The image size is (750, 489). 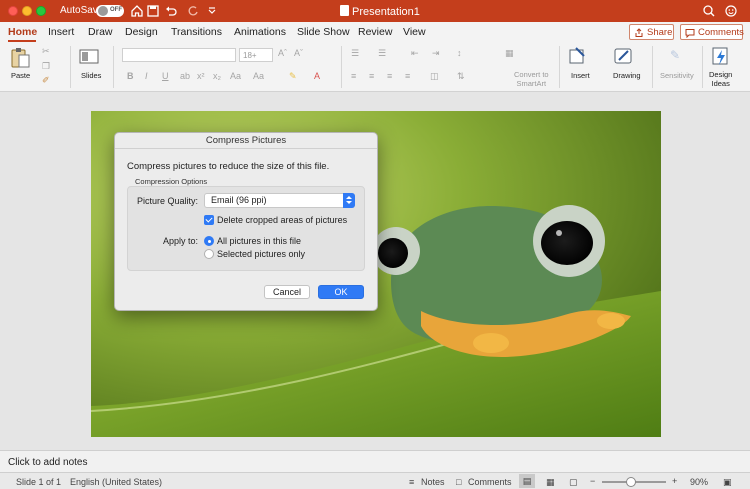 I want to click on minimize-window-button, so click(x=27, y=11).